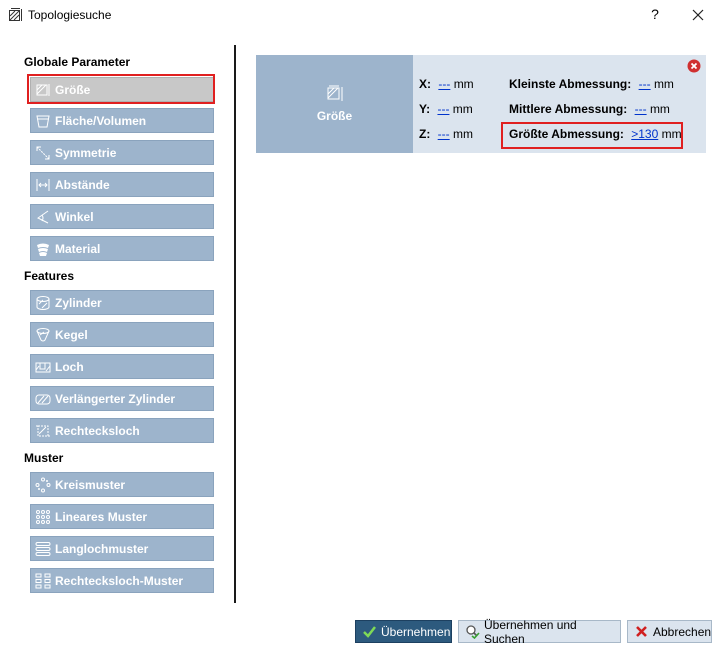 The image size is (720, 652). I want to click on y-value-link: ---, so click(443, 109).